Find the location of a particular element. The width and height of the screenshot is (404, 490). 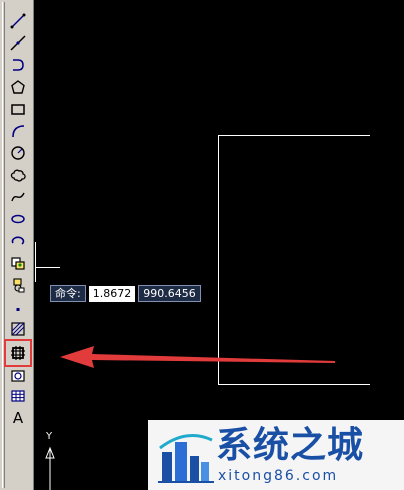

arc-icon is located at coordinates (18, 131).